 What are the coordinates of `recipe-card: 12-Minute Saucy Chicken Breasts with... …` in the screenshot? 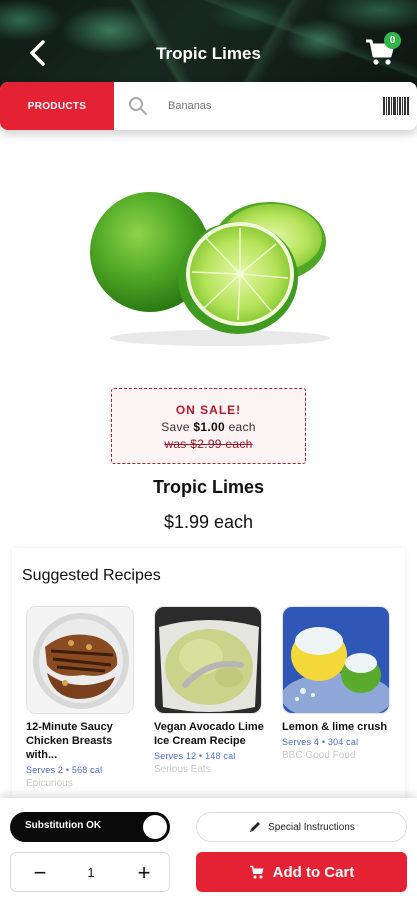 It's located at (81, 697).